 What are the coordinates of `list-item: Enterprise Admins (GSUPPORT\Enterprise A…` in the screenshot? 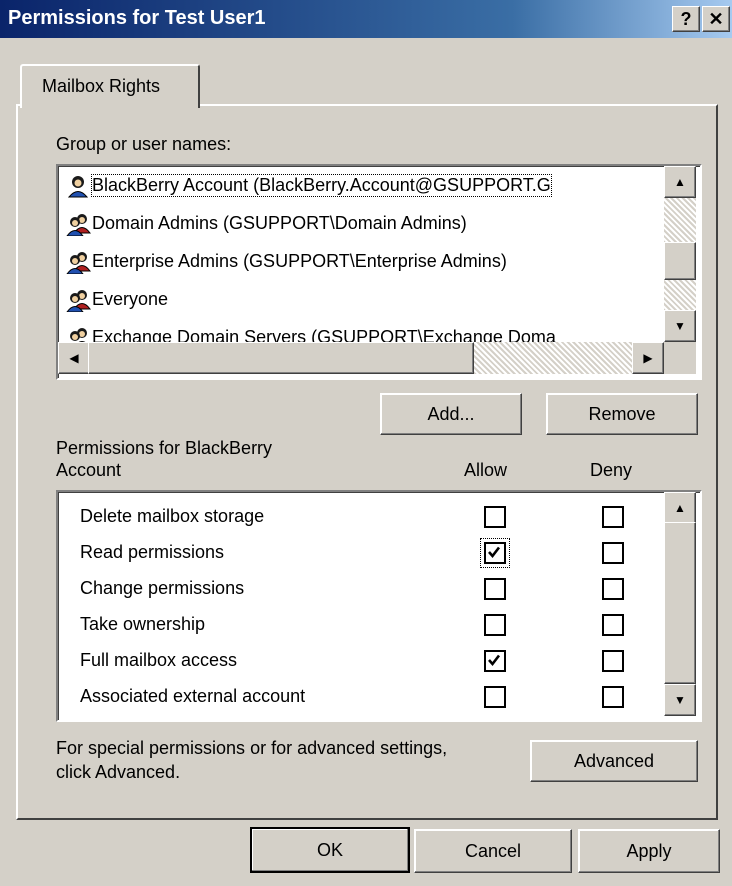 It's located at (361, 262).